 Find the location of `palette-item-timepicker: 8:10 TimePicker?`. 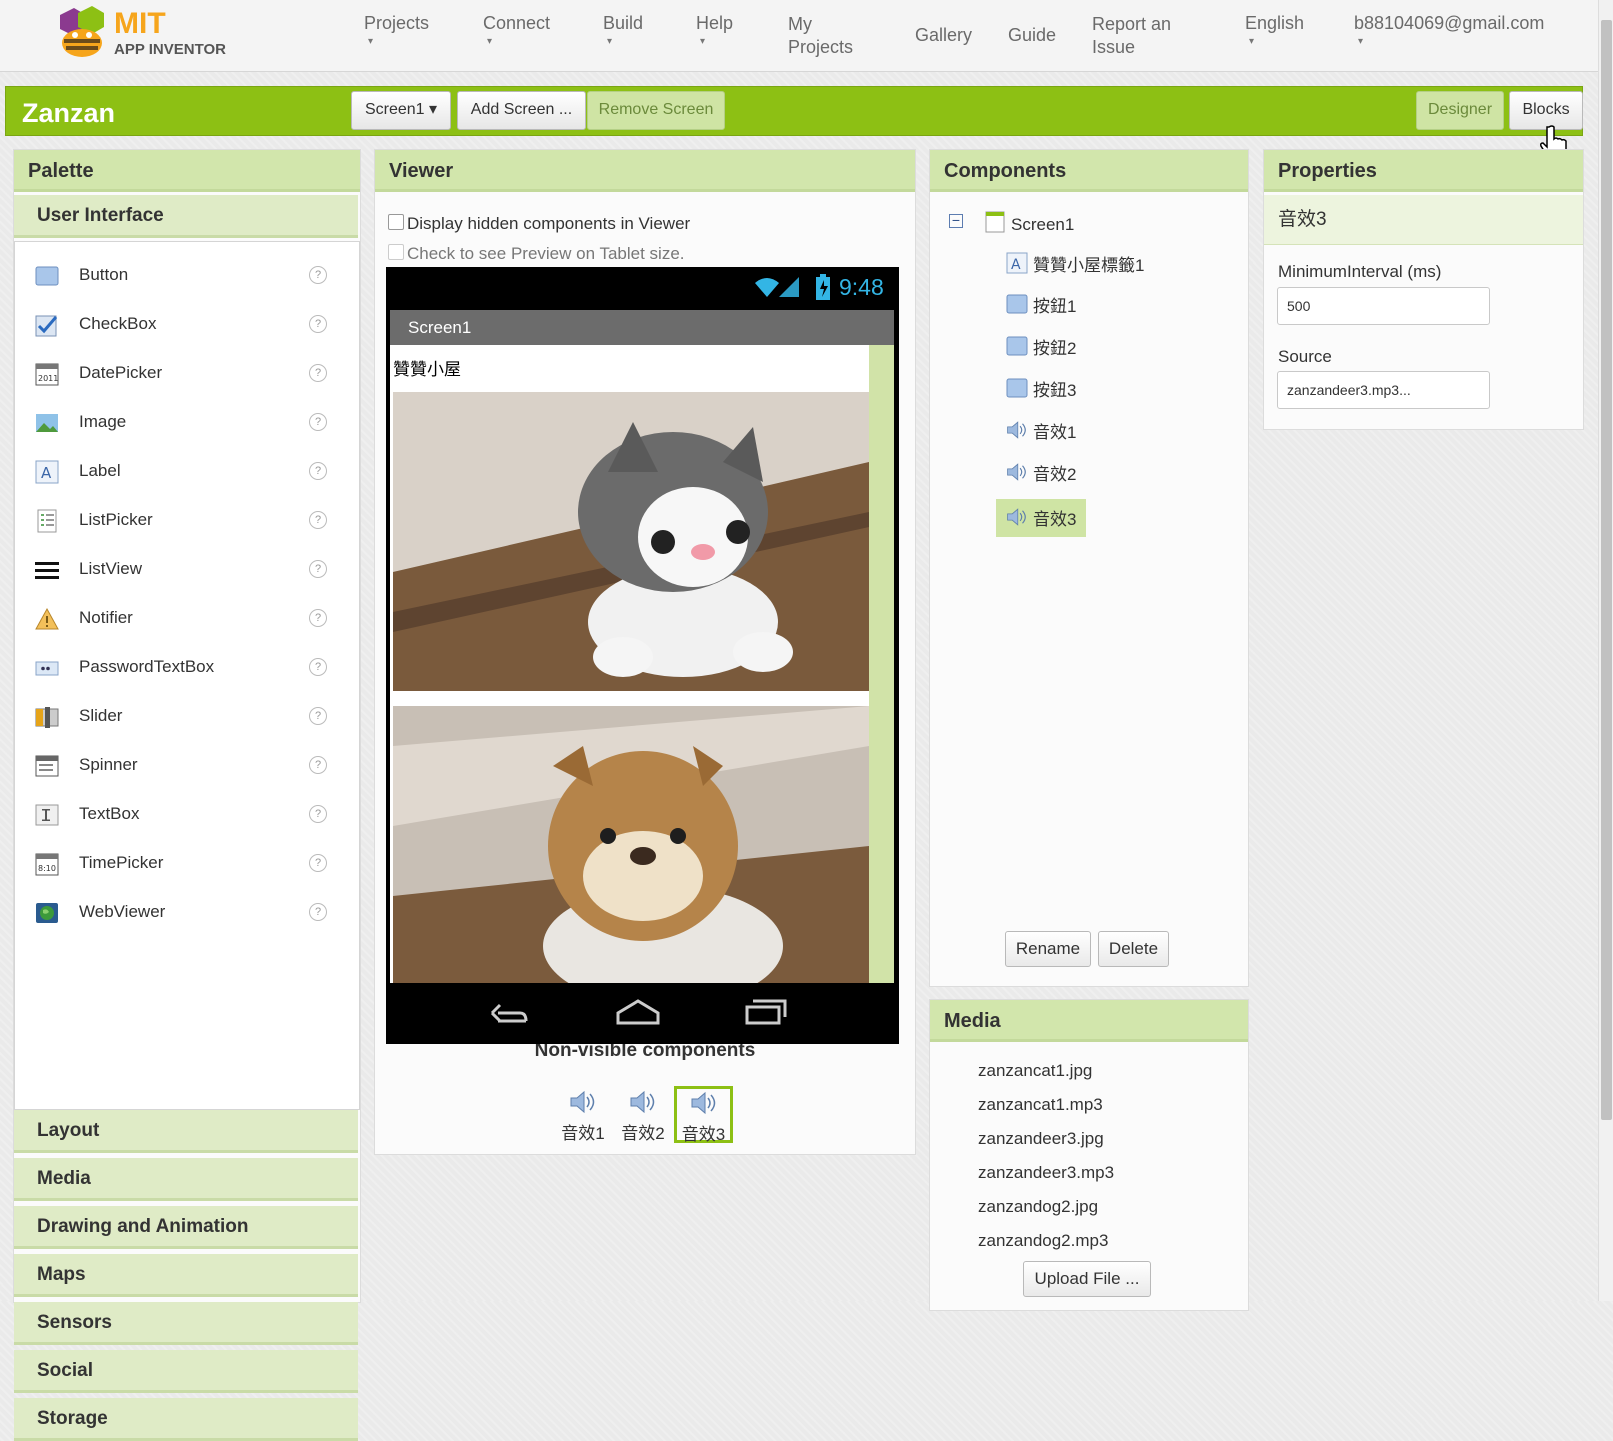

palette-item-timepicker: 8:10 TimePicker? is located at coordinates (185, 864).